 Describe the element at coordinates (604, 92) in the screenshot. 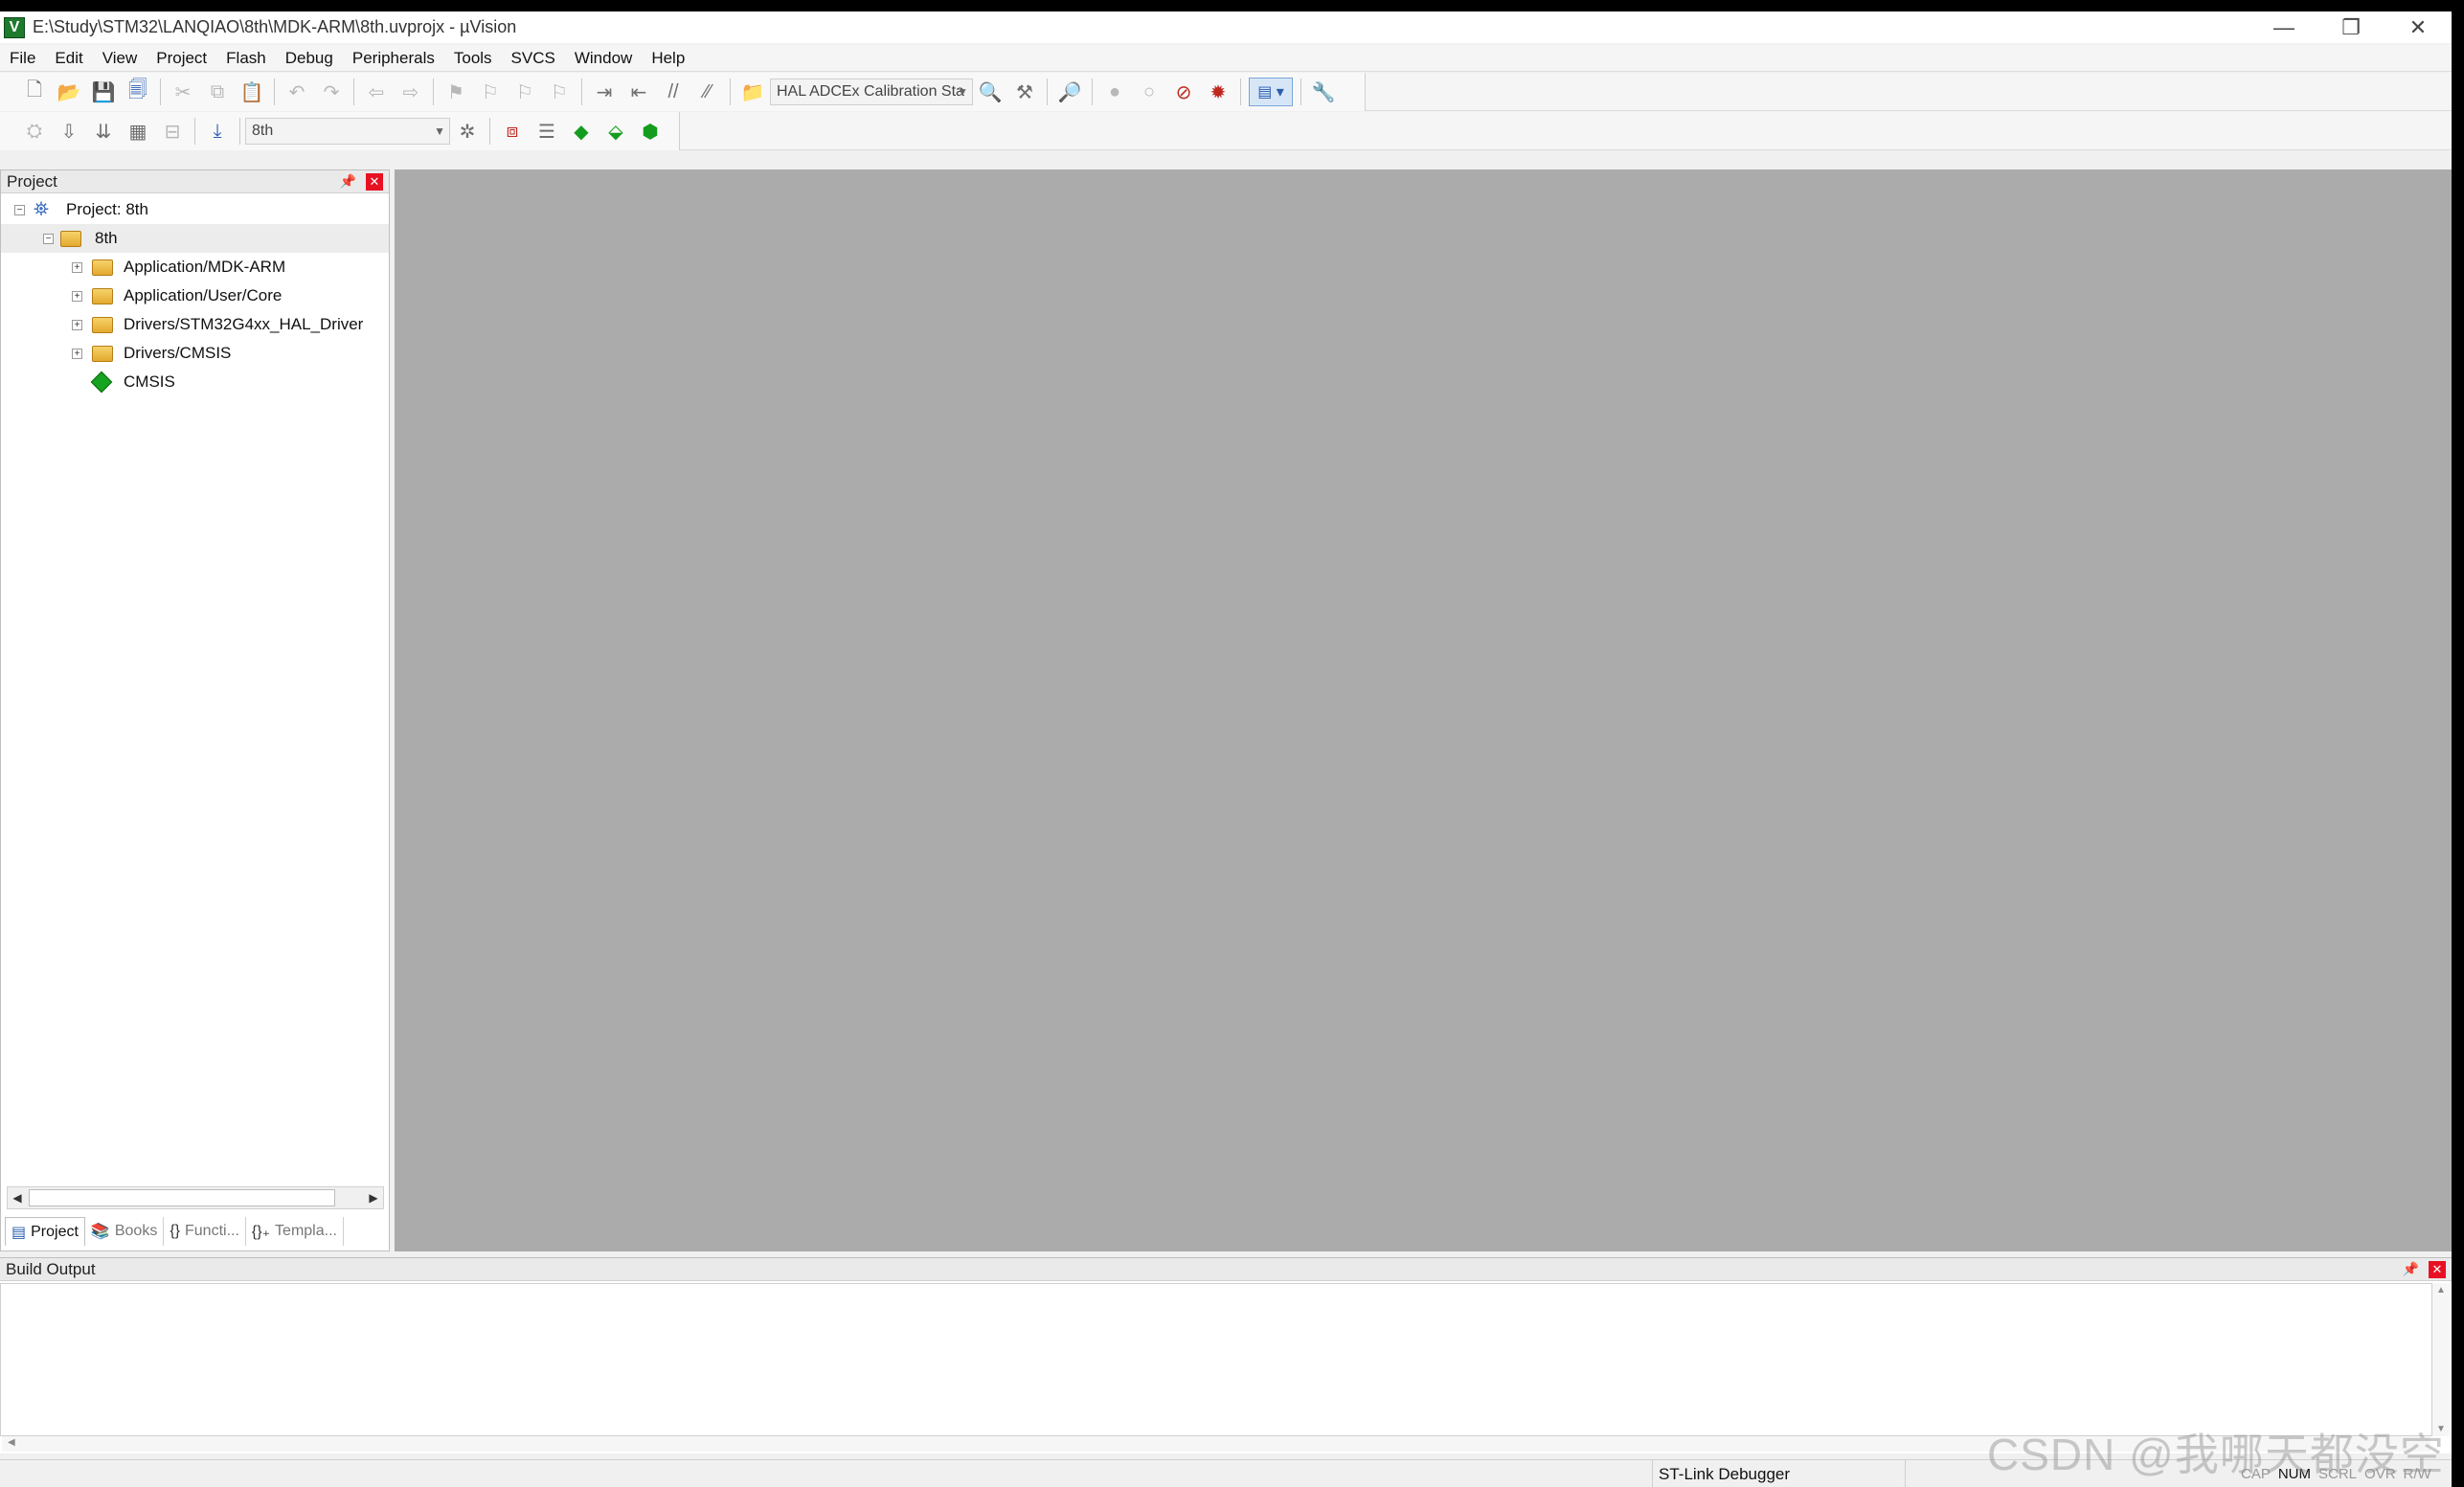

I see `indent-icon: ⇥` at that location.